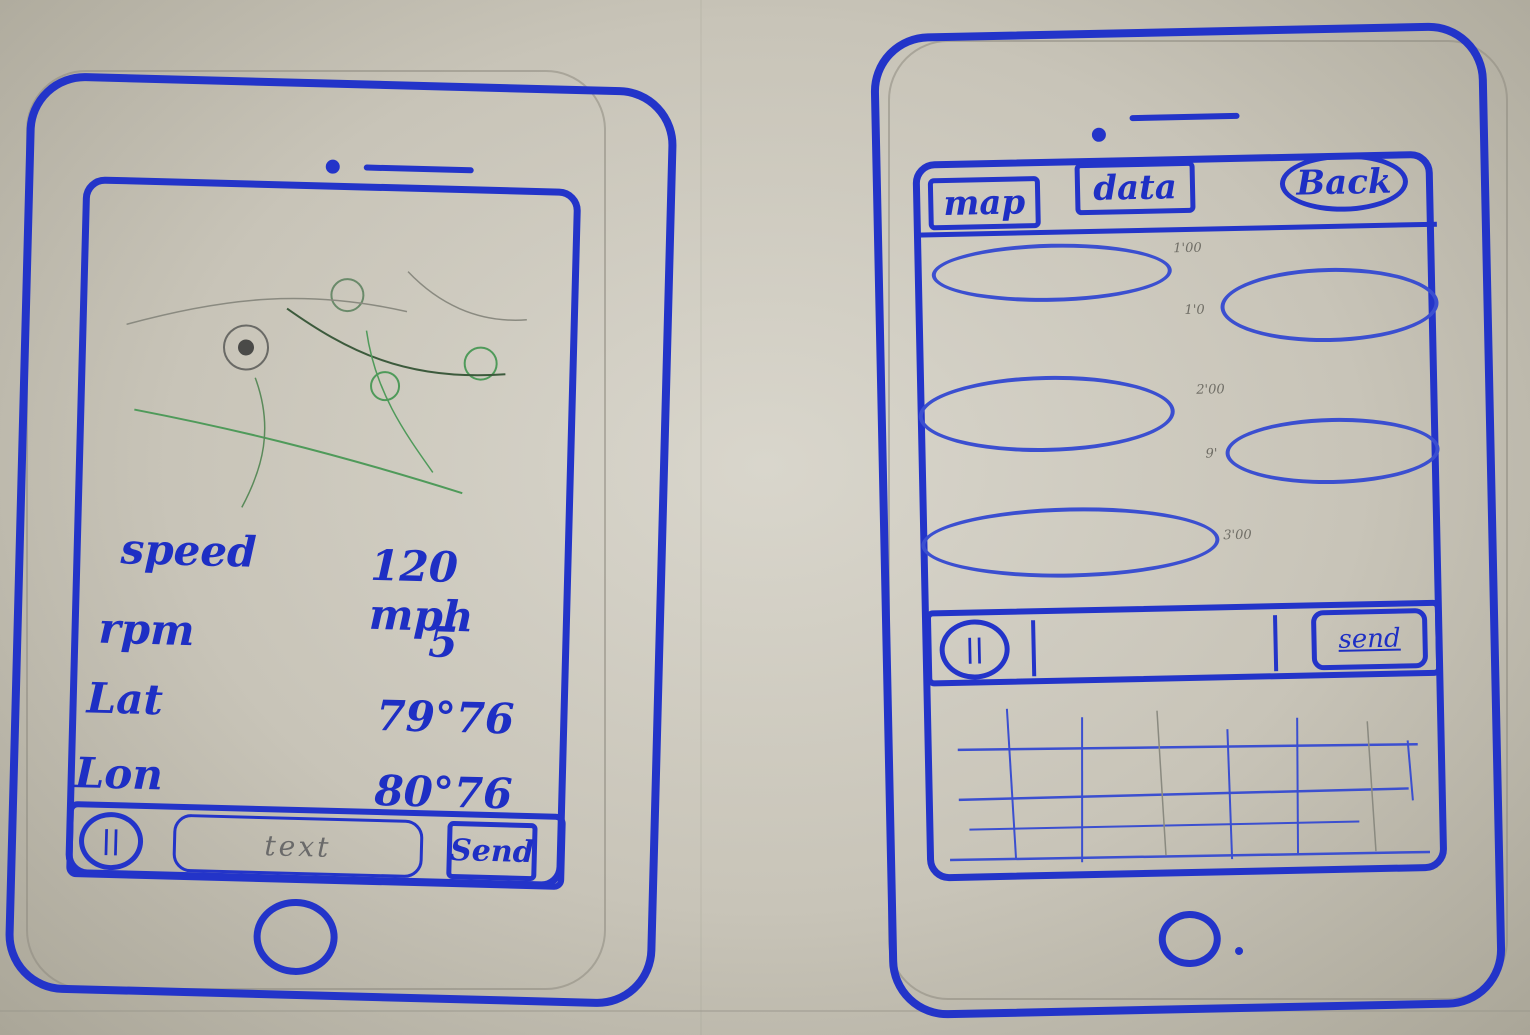 The width and height of the screenshot is (1530, 1035). What do you see at coordinates (189, 550) in the screenshot?
I see `stat-label-speed: speed` at bounding box center [189, 550].